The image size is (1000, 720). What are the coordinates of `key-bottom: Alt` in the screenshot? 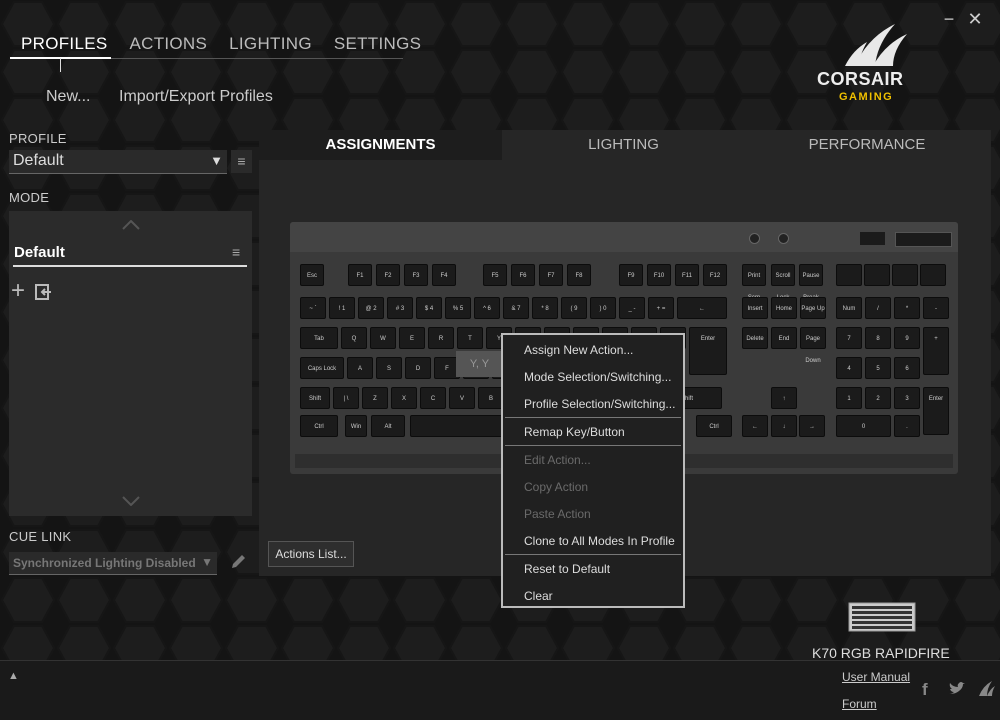 It's located at (388, 426).